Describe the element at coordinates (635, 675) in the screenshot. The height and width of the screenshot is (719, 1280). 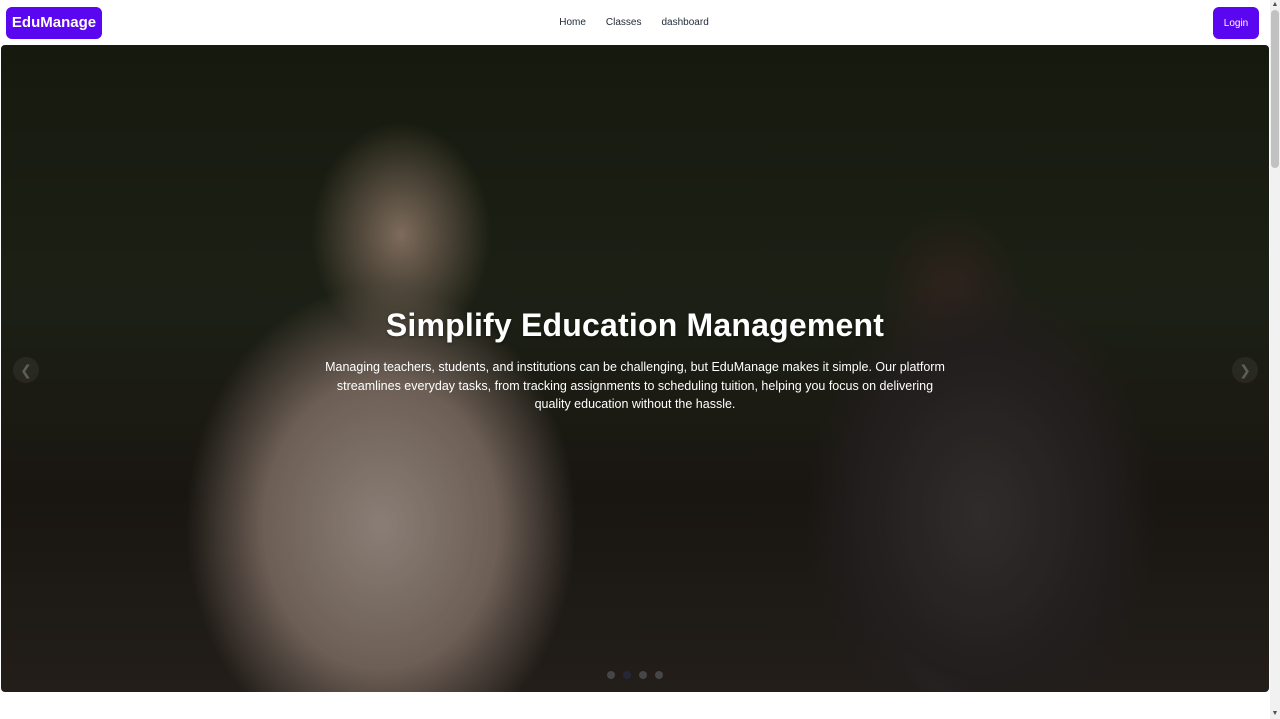
I see `carousel-indicators` at that location.